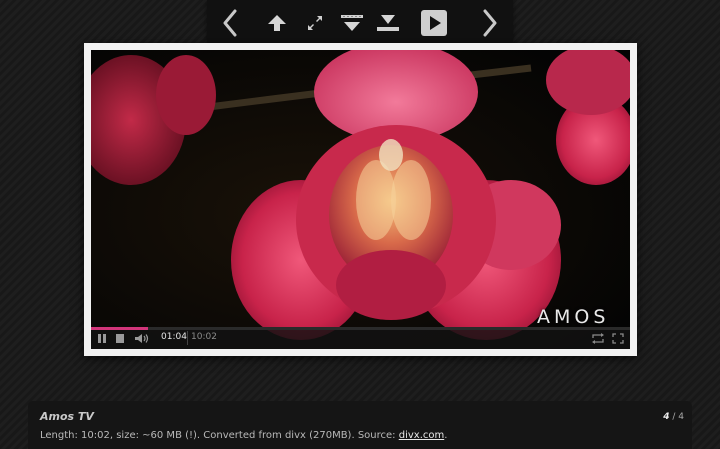 Image resolution: width=720 pixels, height=449 pixels. I want to click on counter-total: 4, so click(681, 417).